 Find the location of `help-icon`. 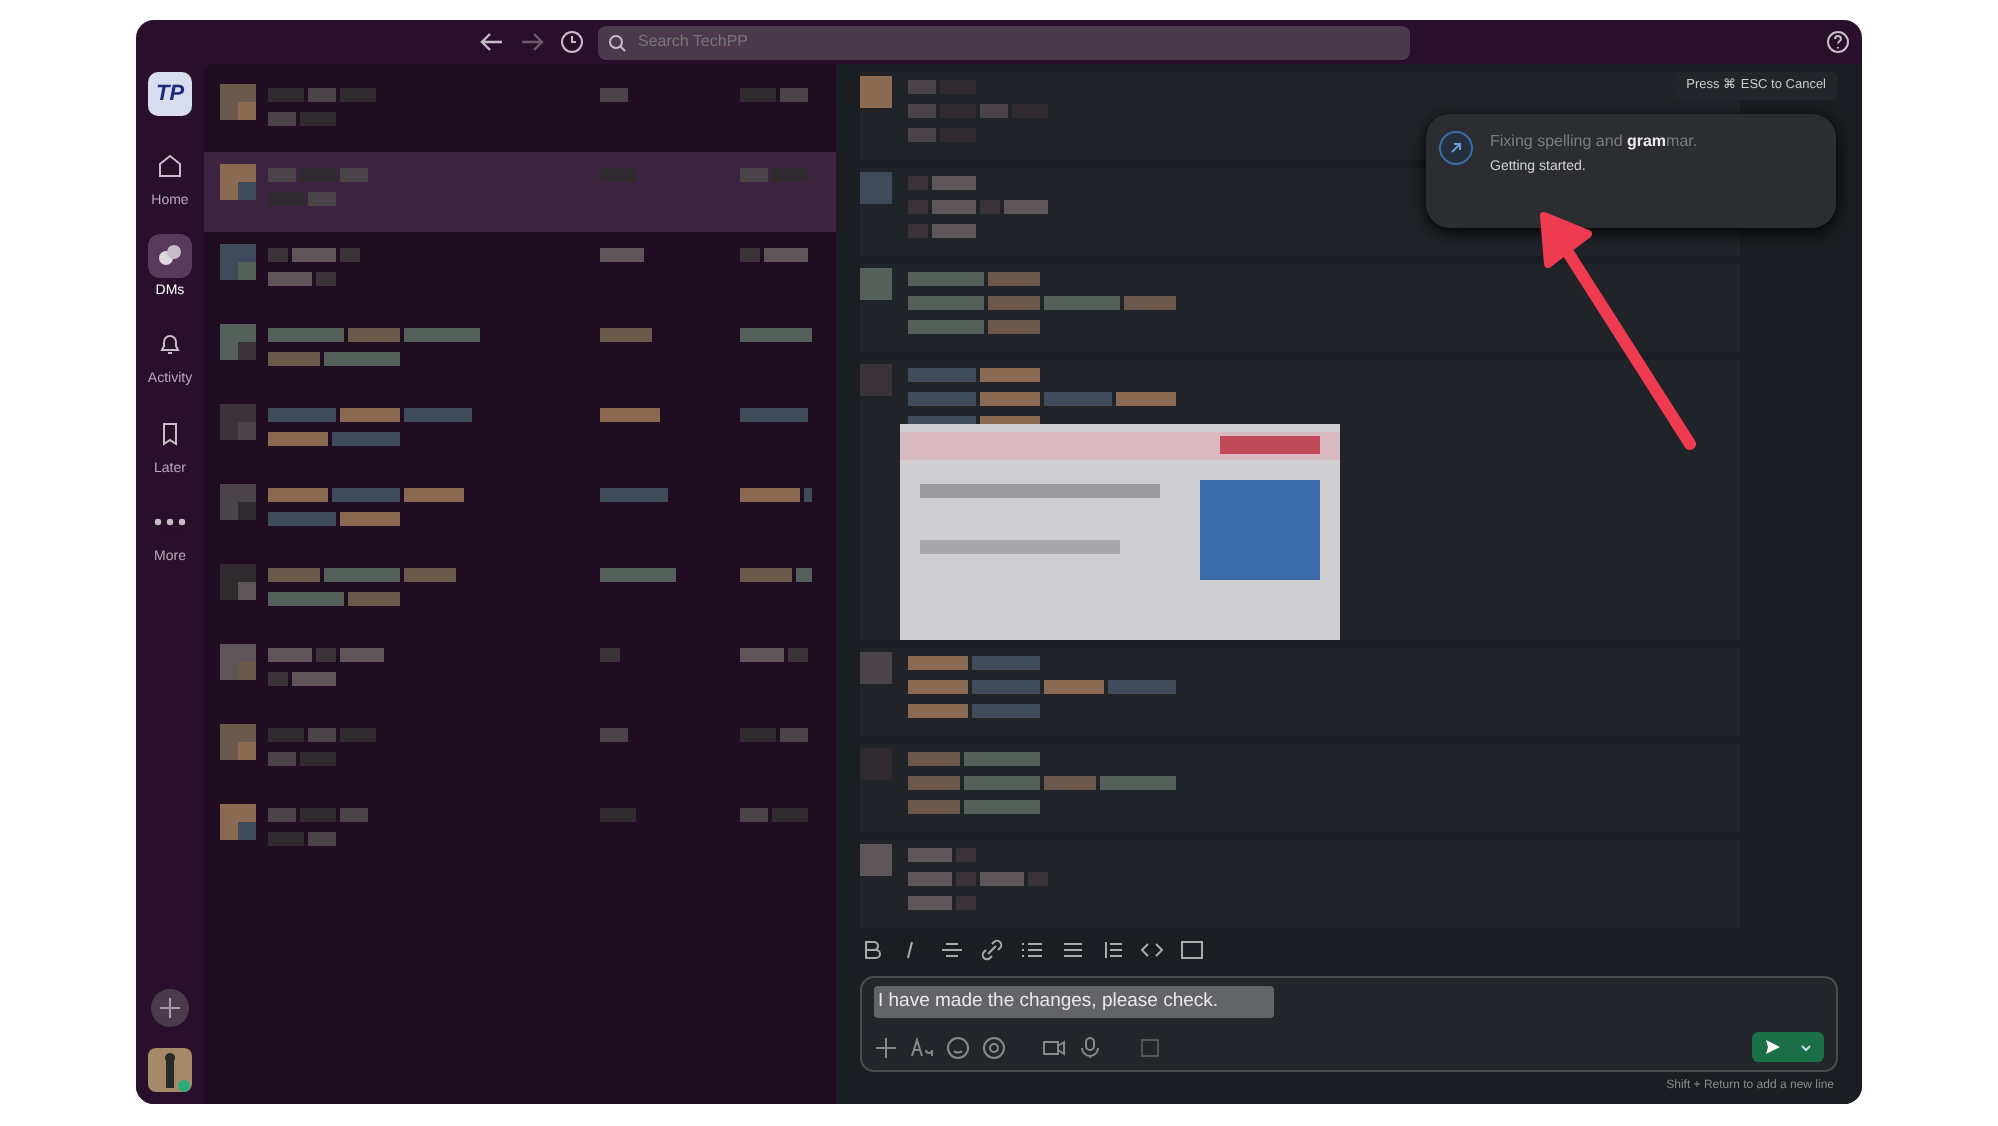

help-icon is located at coordinates (1838, 42).